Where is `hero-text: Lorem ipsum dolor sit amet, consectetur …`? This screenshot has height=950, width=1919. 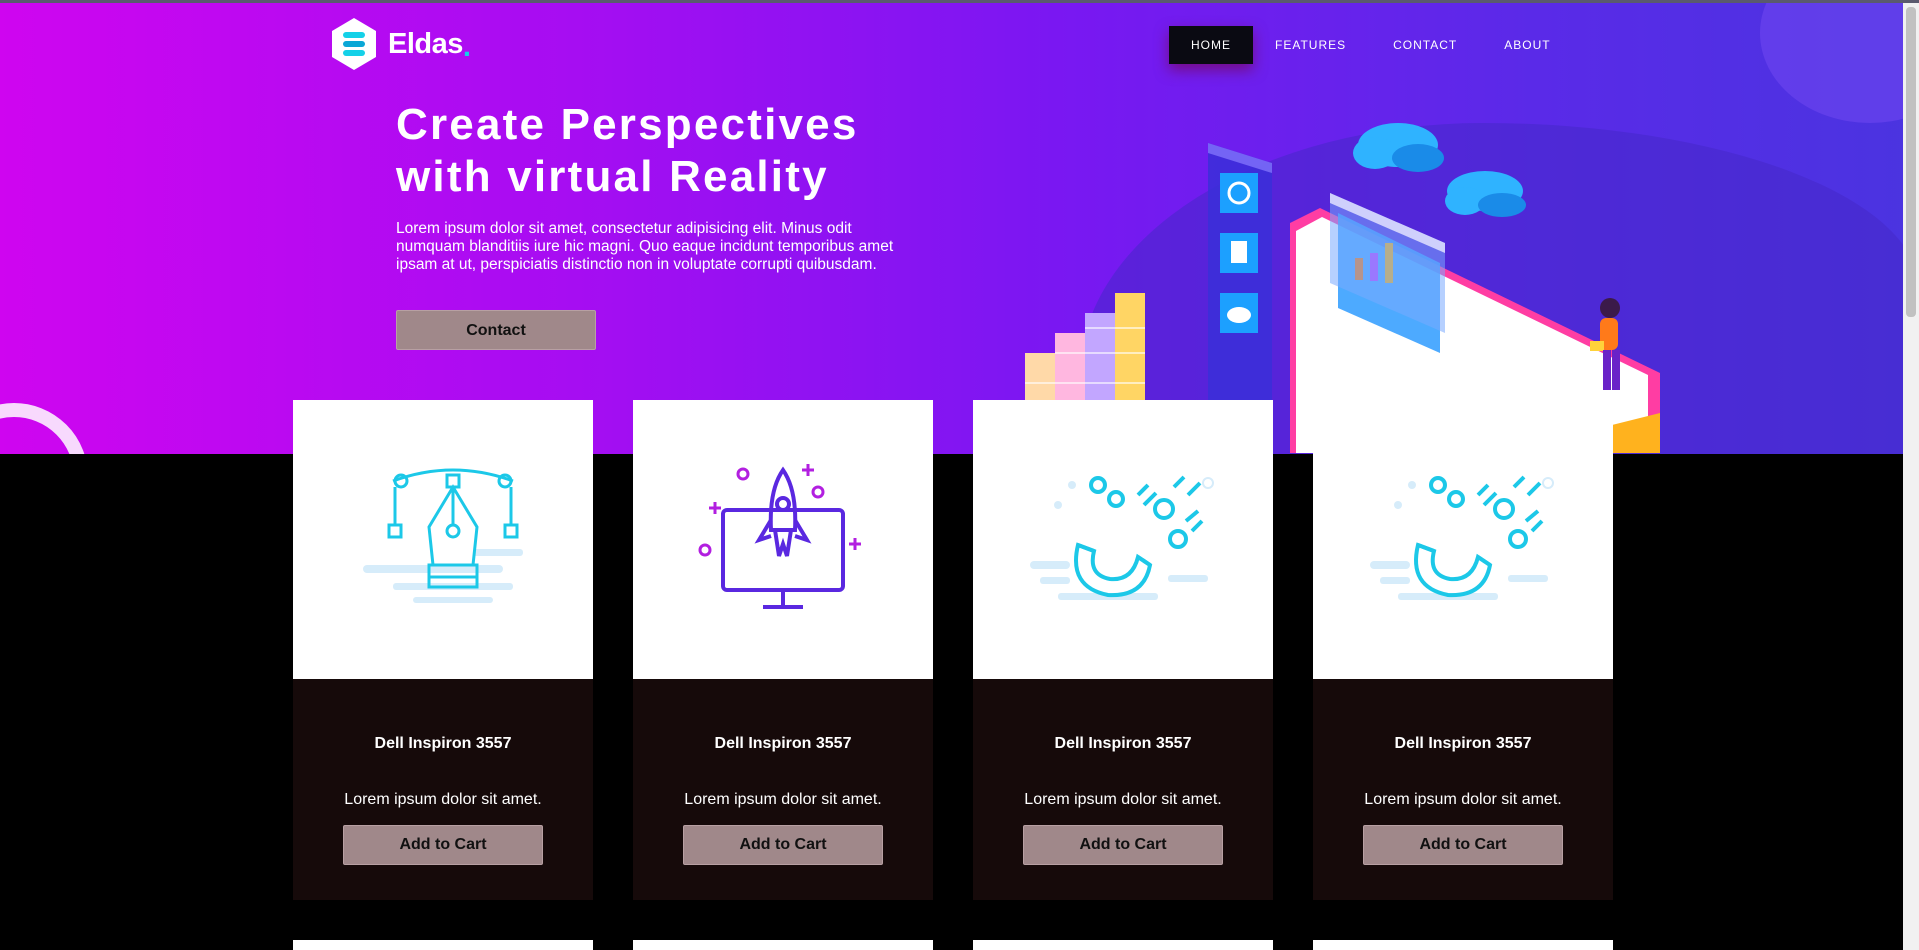 hero-text: Lorem ipsum dolor sit amet, consectetur … is located at coordinates (645, 246).